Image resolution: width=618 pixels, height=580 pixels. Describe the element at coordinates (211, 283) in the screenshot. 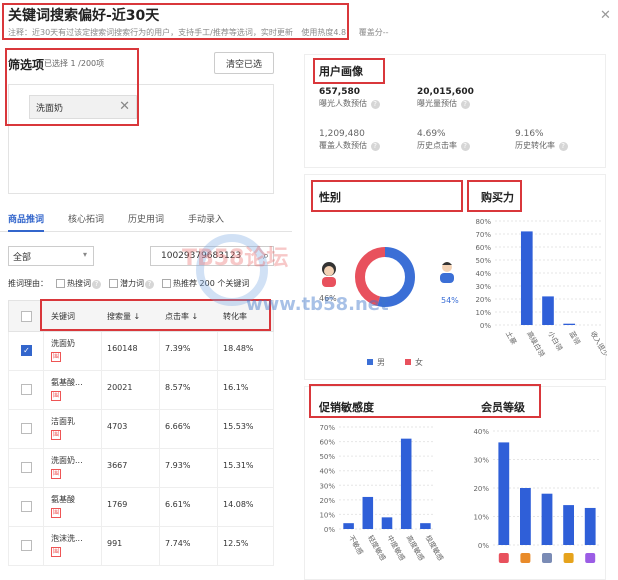

I see `reason-recommend-label: 热推荐 200 个关键词` at that location.